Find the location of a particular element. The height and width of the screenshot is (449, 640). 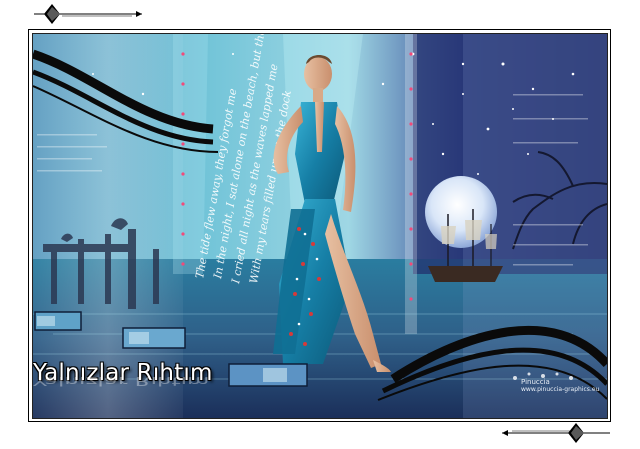

artwork-title-reflection: Yalnızlar Rıhtım is located at coordinates (121, 380).